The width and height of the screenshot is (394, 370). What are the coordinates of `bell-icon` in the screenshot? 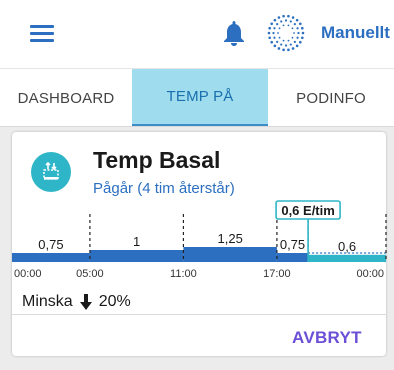 It's located at (234, 33).